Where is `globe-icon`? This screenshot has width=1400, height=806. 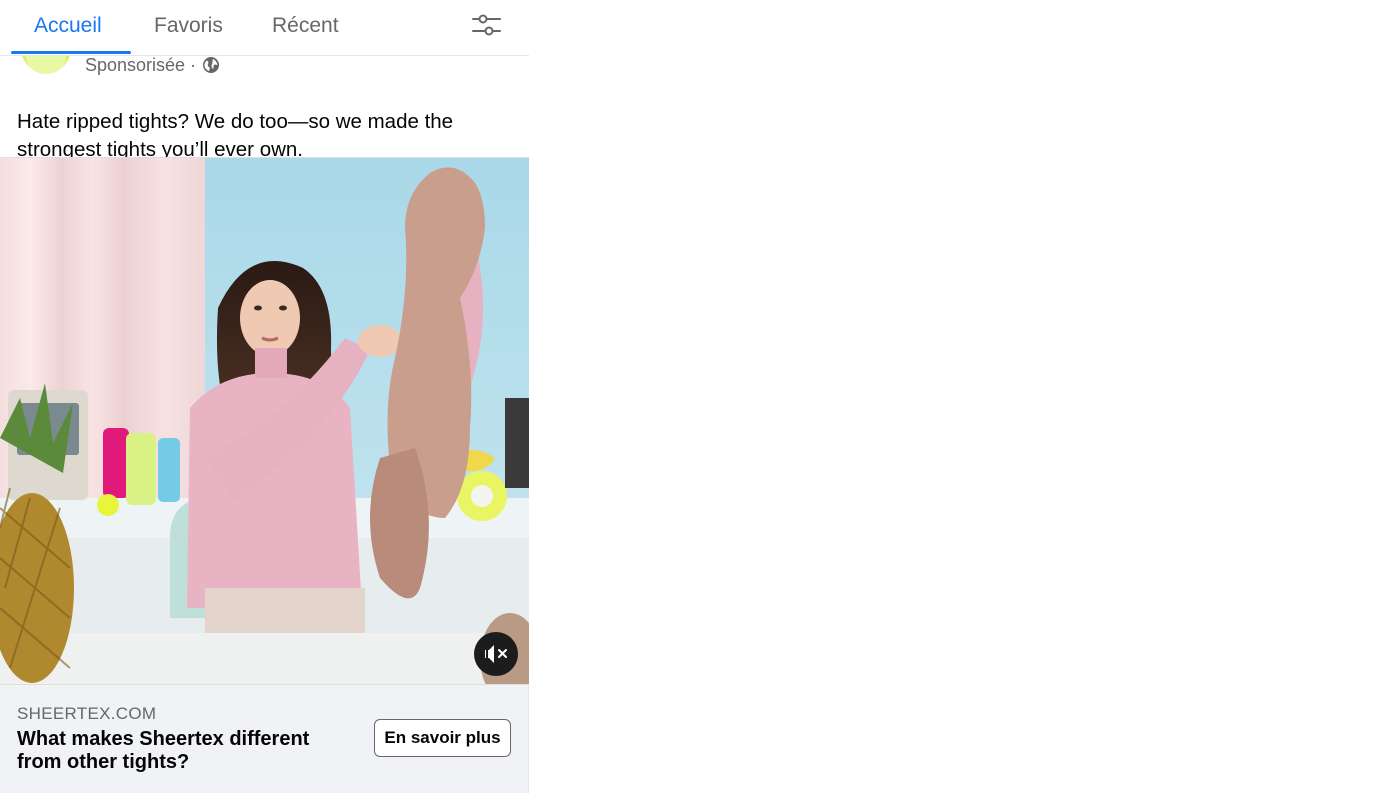
globe-icon is located at coordinates (211, 65).